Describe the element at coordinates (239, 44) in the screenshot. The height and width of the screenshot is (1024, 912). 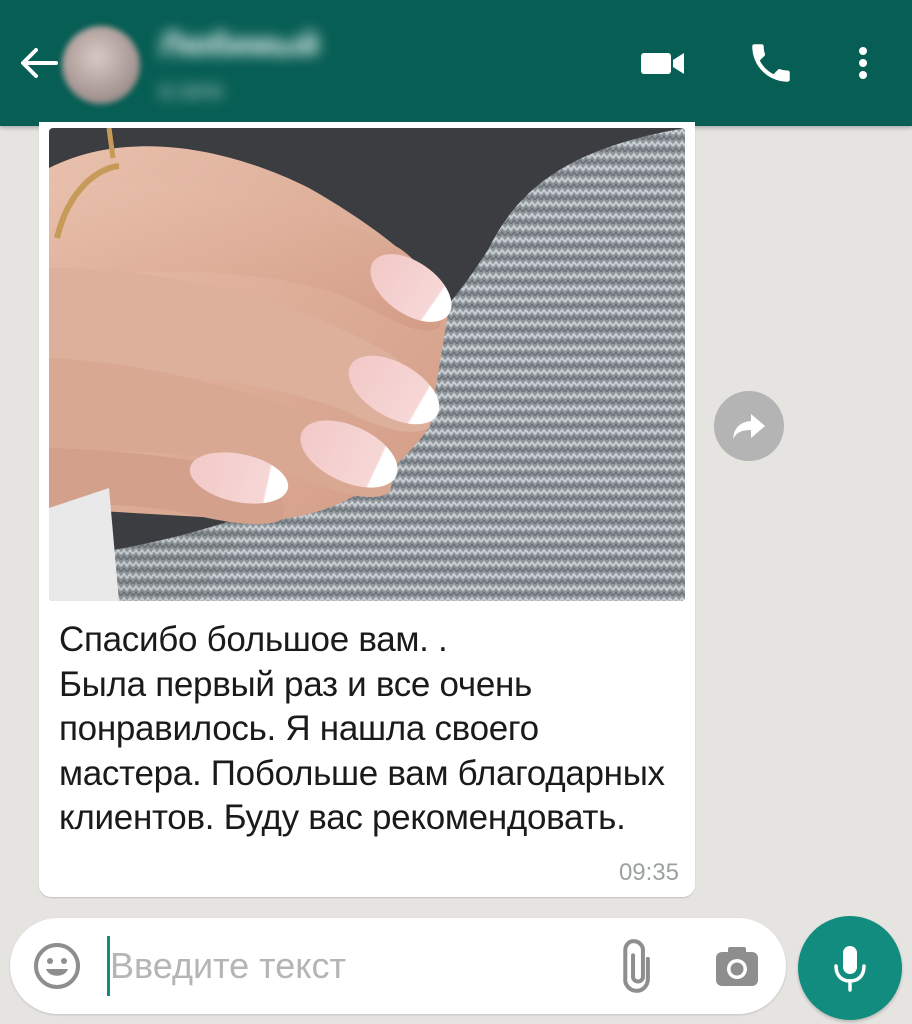
I see `contact-name: Любимый` at that location.